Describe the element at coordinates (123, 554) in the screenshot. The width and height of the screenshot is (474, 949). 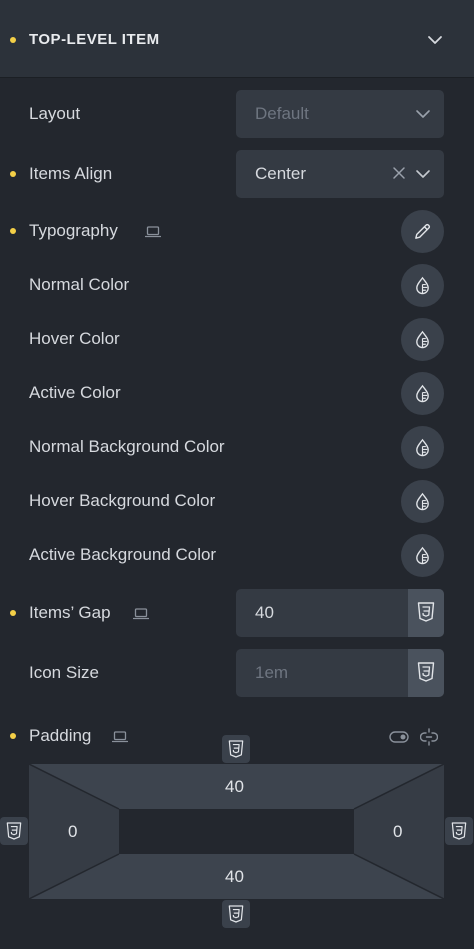
I see `active-background-color-label: Active Background Color` at that location.